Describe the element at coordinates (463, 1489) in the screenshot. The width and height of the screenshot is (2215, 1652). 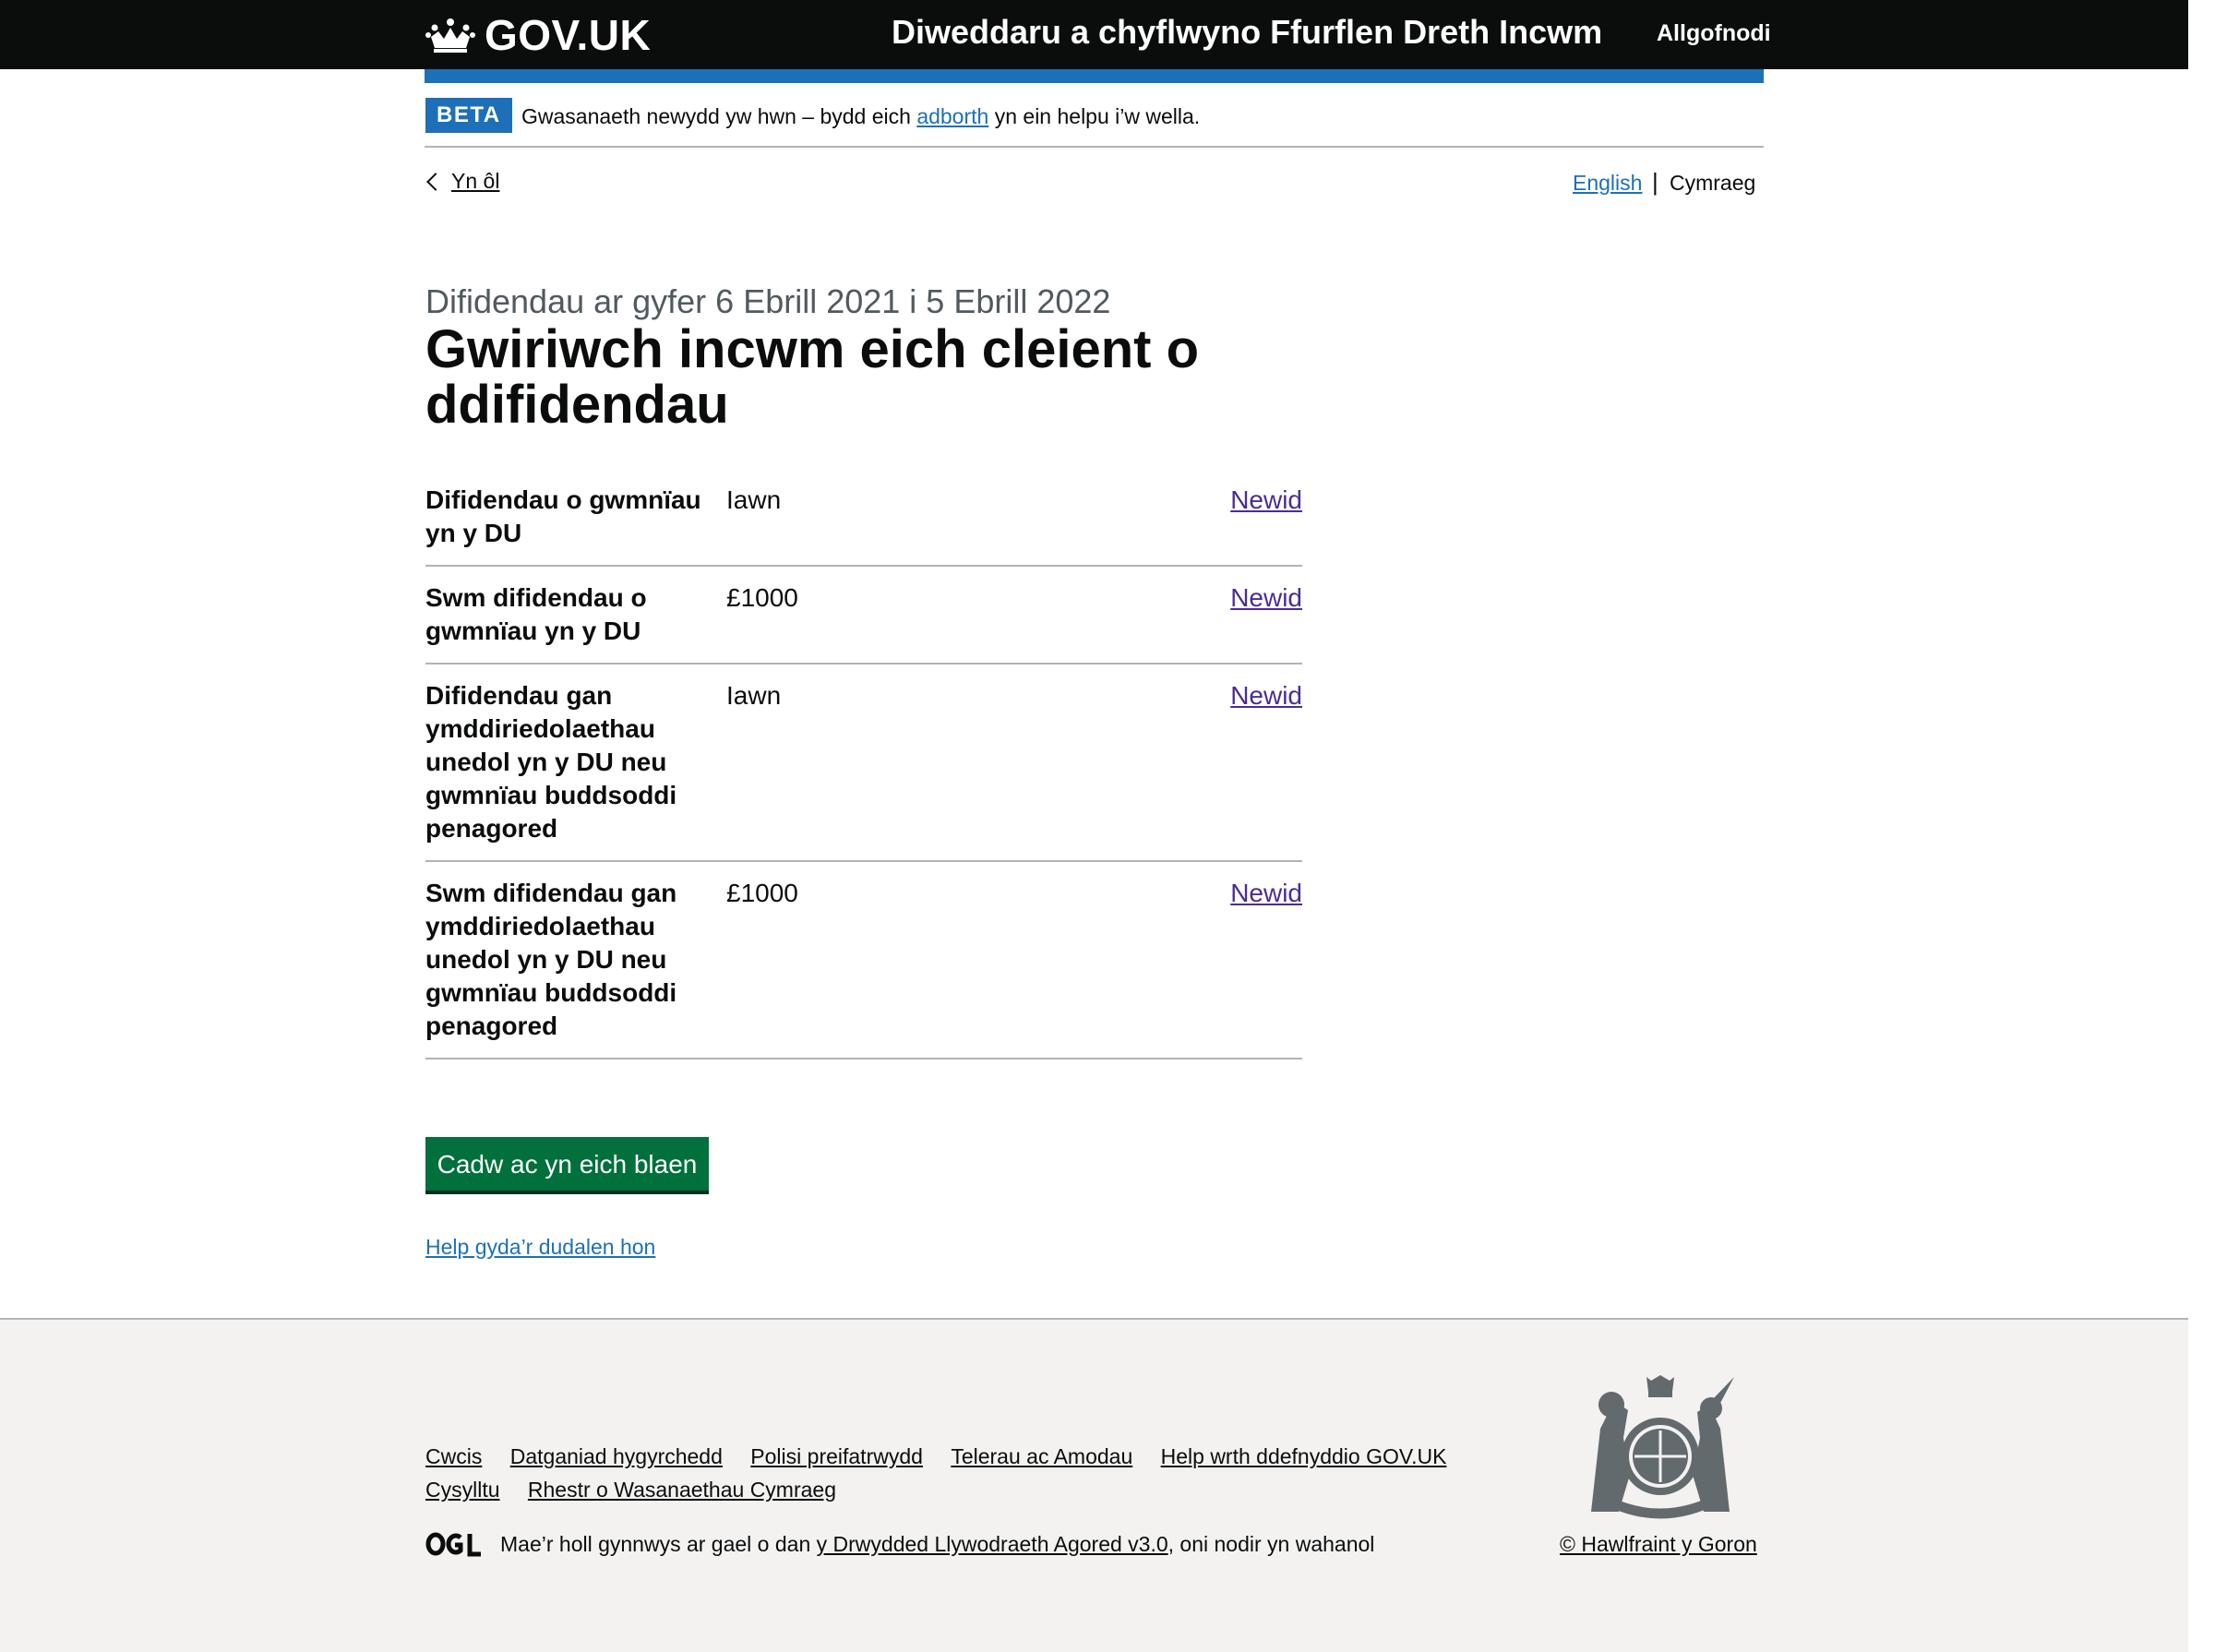
I see `footer-link-contact: Cysylltu` at that location.